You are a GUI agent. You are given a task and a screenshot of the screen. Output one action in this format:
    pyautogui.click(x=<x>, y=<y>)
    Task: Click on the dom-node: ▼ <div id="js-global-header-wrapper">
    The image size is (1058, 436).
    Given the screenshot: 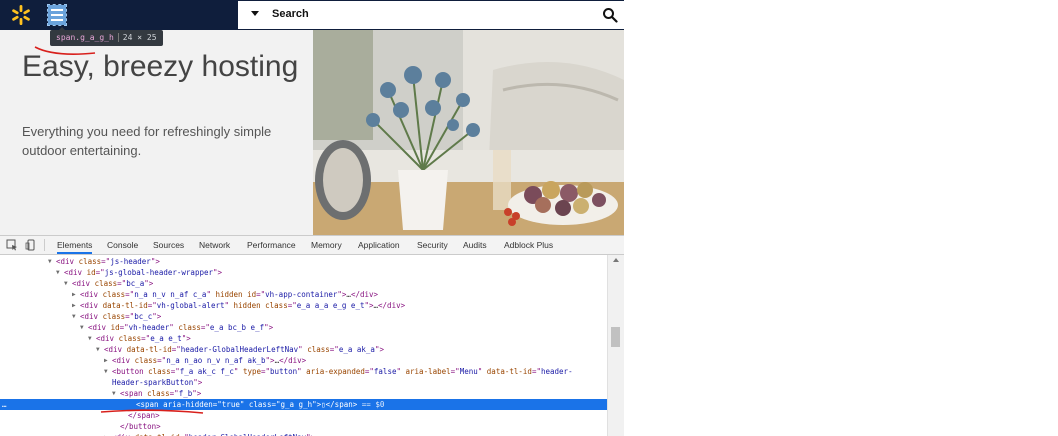 What is the action you would take?
    pyautogui.click(x=303, y=272)
    